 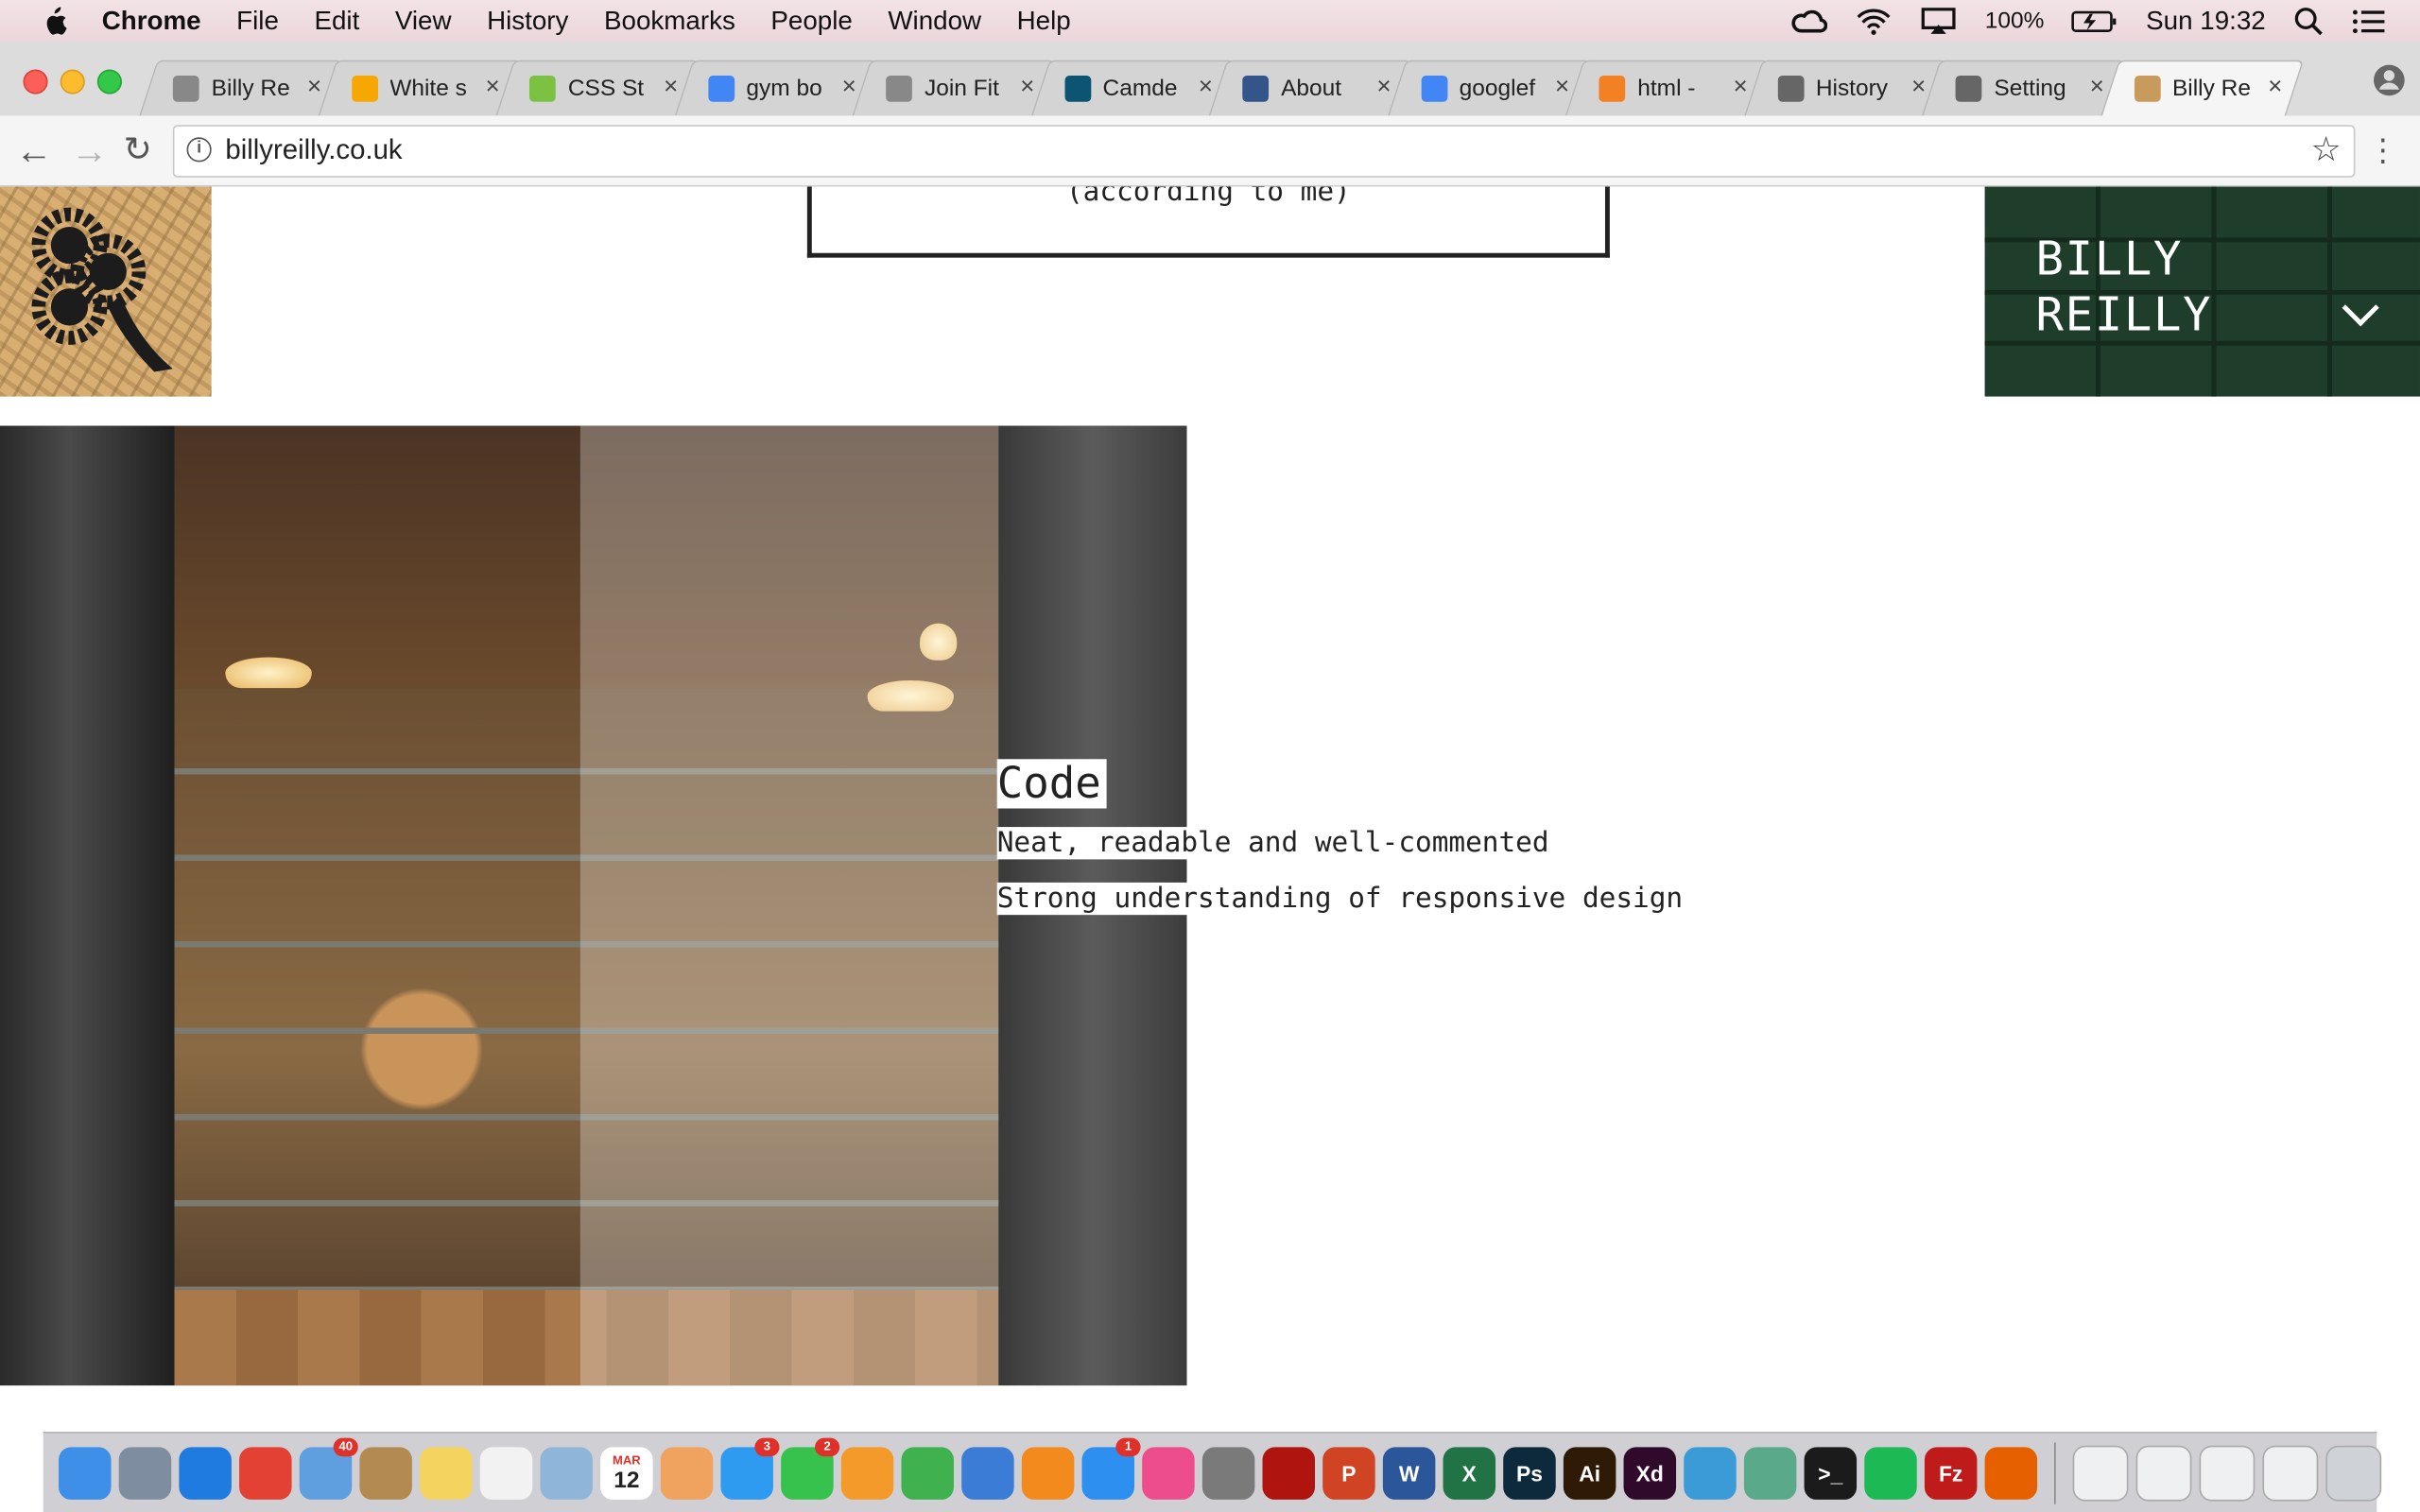 I want to click on close-window-button, so click(x=35, y=81).